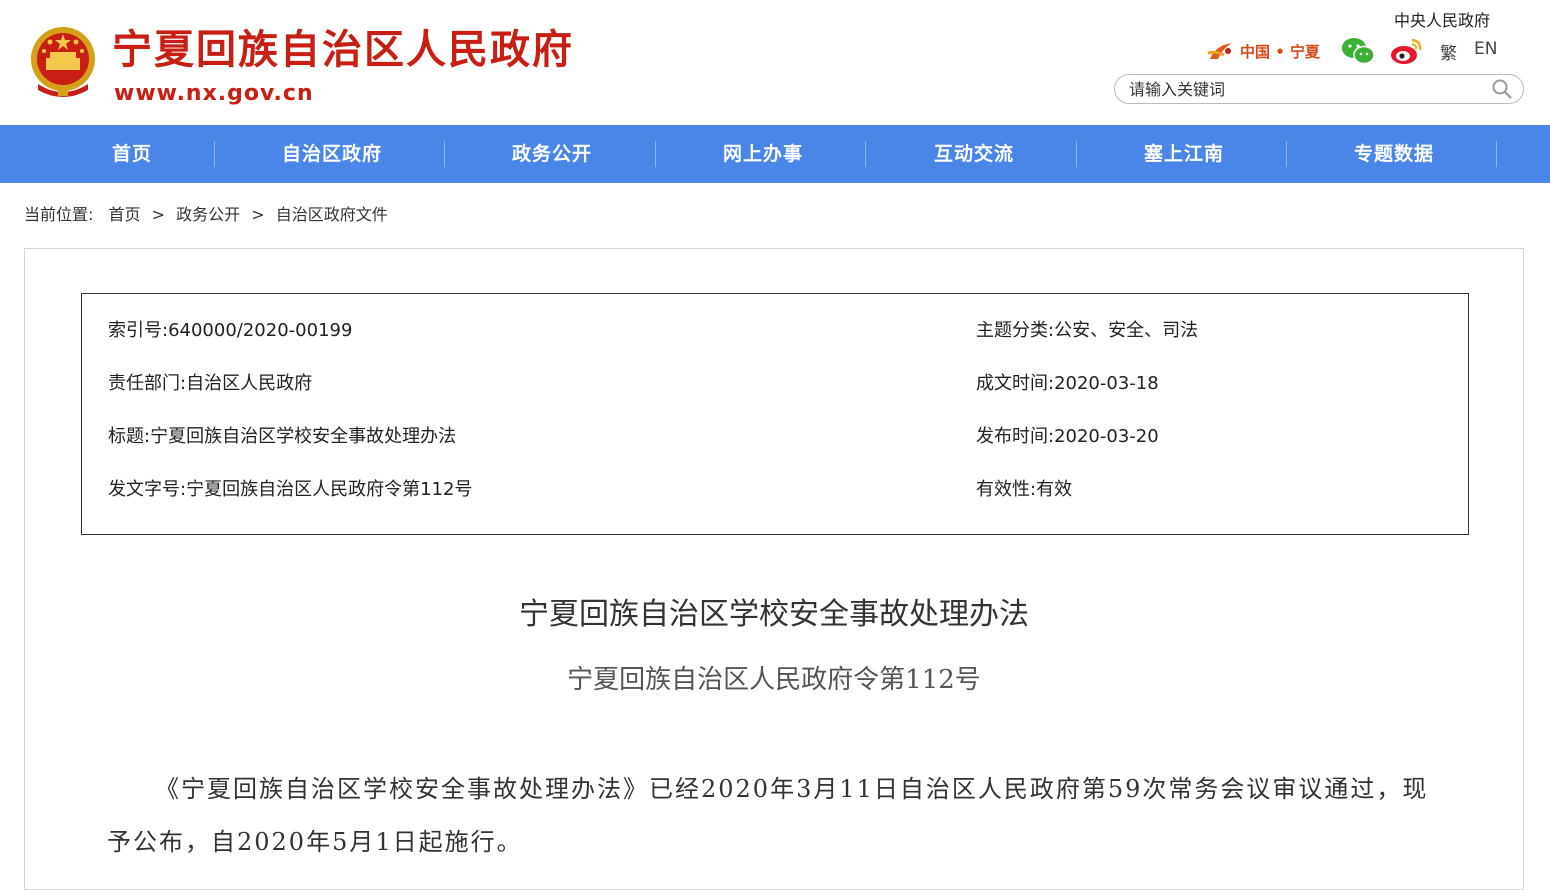  I want to click on main-nav: 首页 自治区政府 政务公开 网上办事 互动交流 塞上江南 专题数据, so click(775, 154).